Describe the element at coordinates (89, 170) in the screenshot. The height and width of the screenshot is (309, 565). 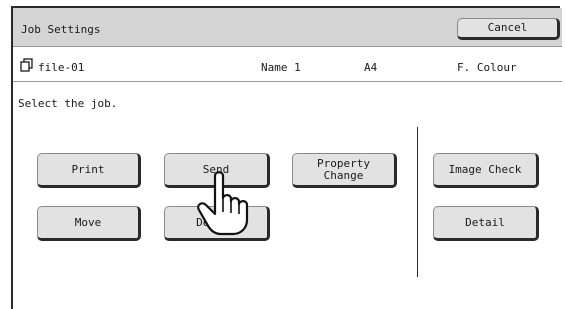
I see `print-button: Print` at that location.